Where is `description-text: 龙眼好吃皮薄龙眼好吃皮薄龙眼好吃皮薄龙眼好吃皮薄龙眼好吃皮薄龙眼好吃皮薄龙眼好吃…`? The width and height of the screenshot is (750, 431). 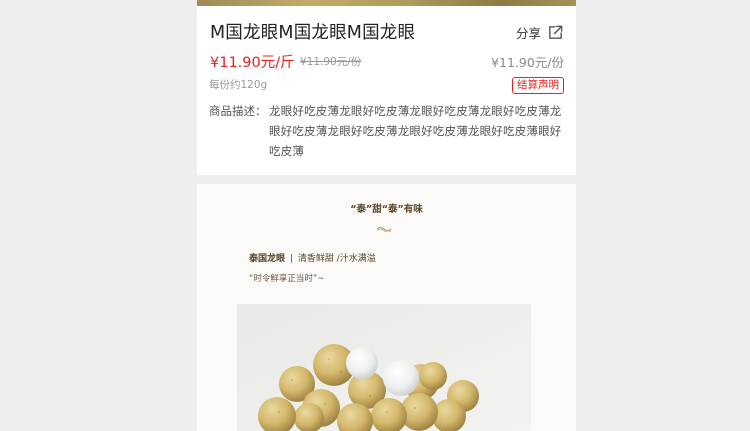 description-text: 龙眼好吃皮薄龙眼好吃皮薄龙眼好吃皮薄龙眼好吃皮薄龙眼好吃皮薄龙眼好吃皮薄龙眼好吃… is located at coordinates (415, 131).